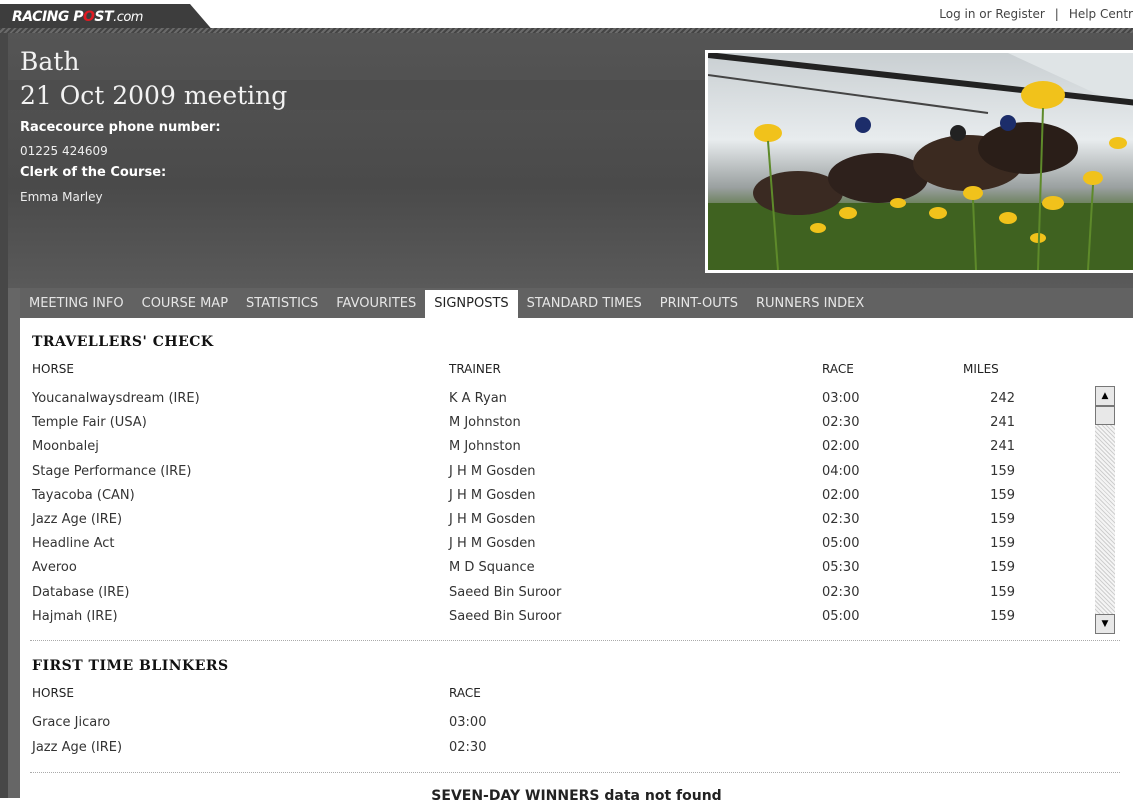 This screenshot has width=1133, height=804. I want to click on tab-meeting-info: MEETING INFO, so click(76, 304).